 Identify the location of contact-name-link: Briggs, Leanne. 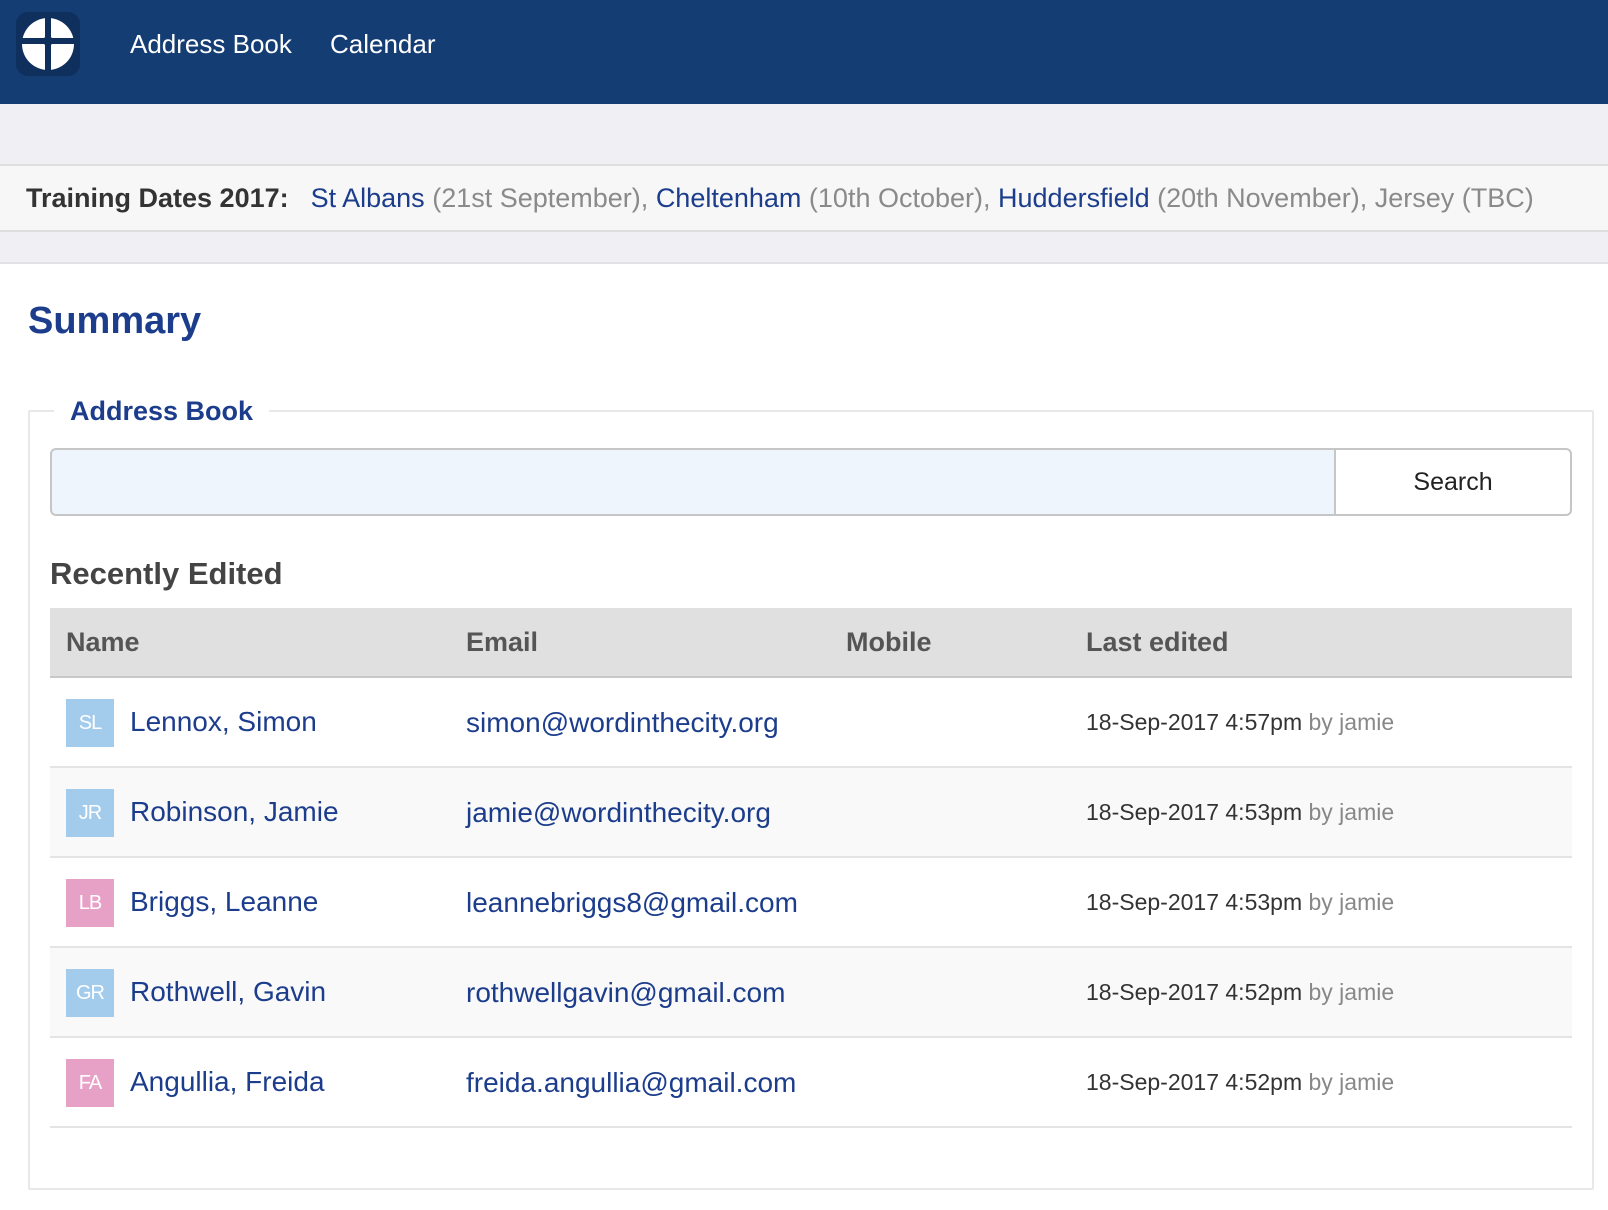
(224, 902).